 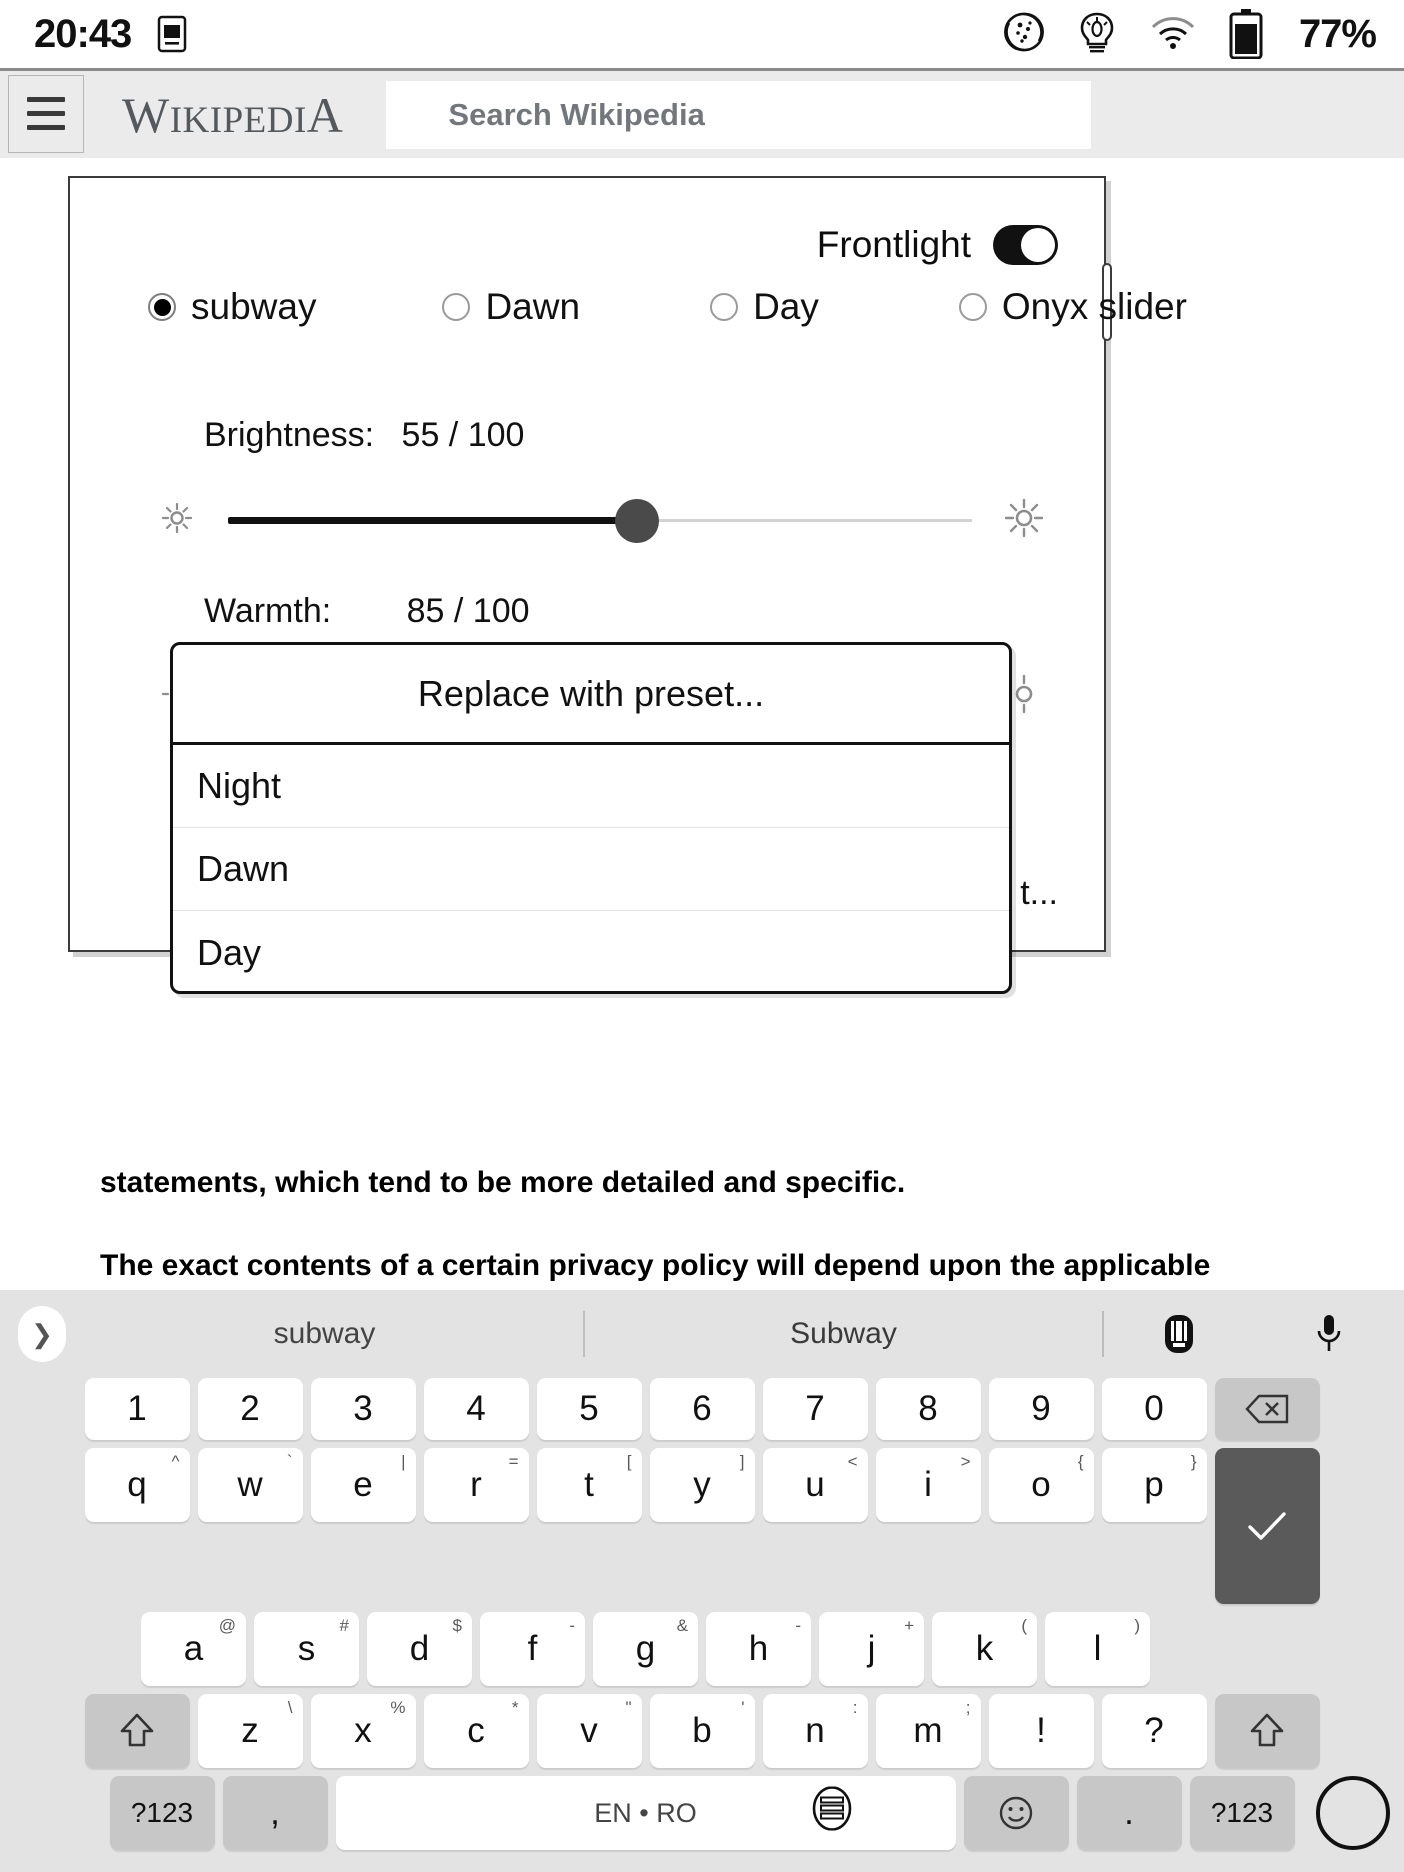 What do you see at coordinates (1329, 1334) in the screenshot?
I see `microphone-icon` at bounding box center [1329, 1334].